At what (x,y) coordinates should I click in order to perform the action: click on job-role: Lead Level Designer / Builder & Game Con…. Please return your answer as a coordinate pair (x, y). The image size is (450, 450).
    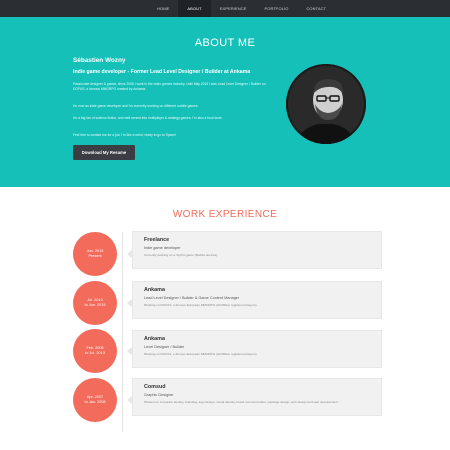
    Looking at the image, I should click on (192, 298).